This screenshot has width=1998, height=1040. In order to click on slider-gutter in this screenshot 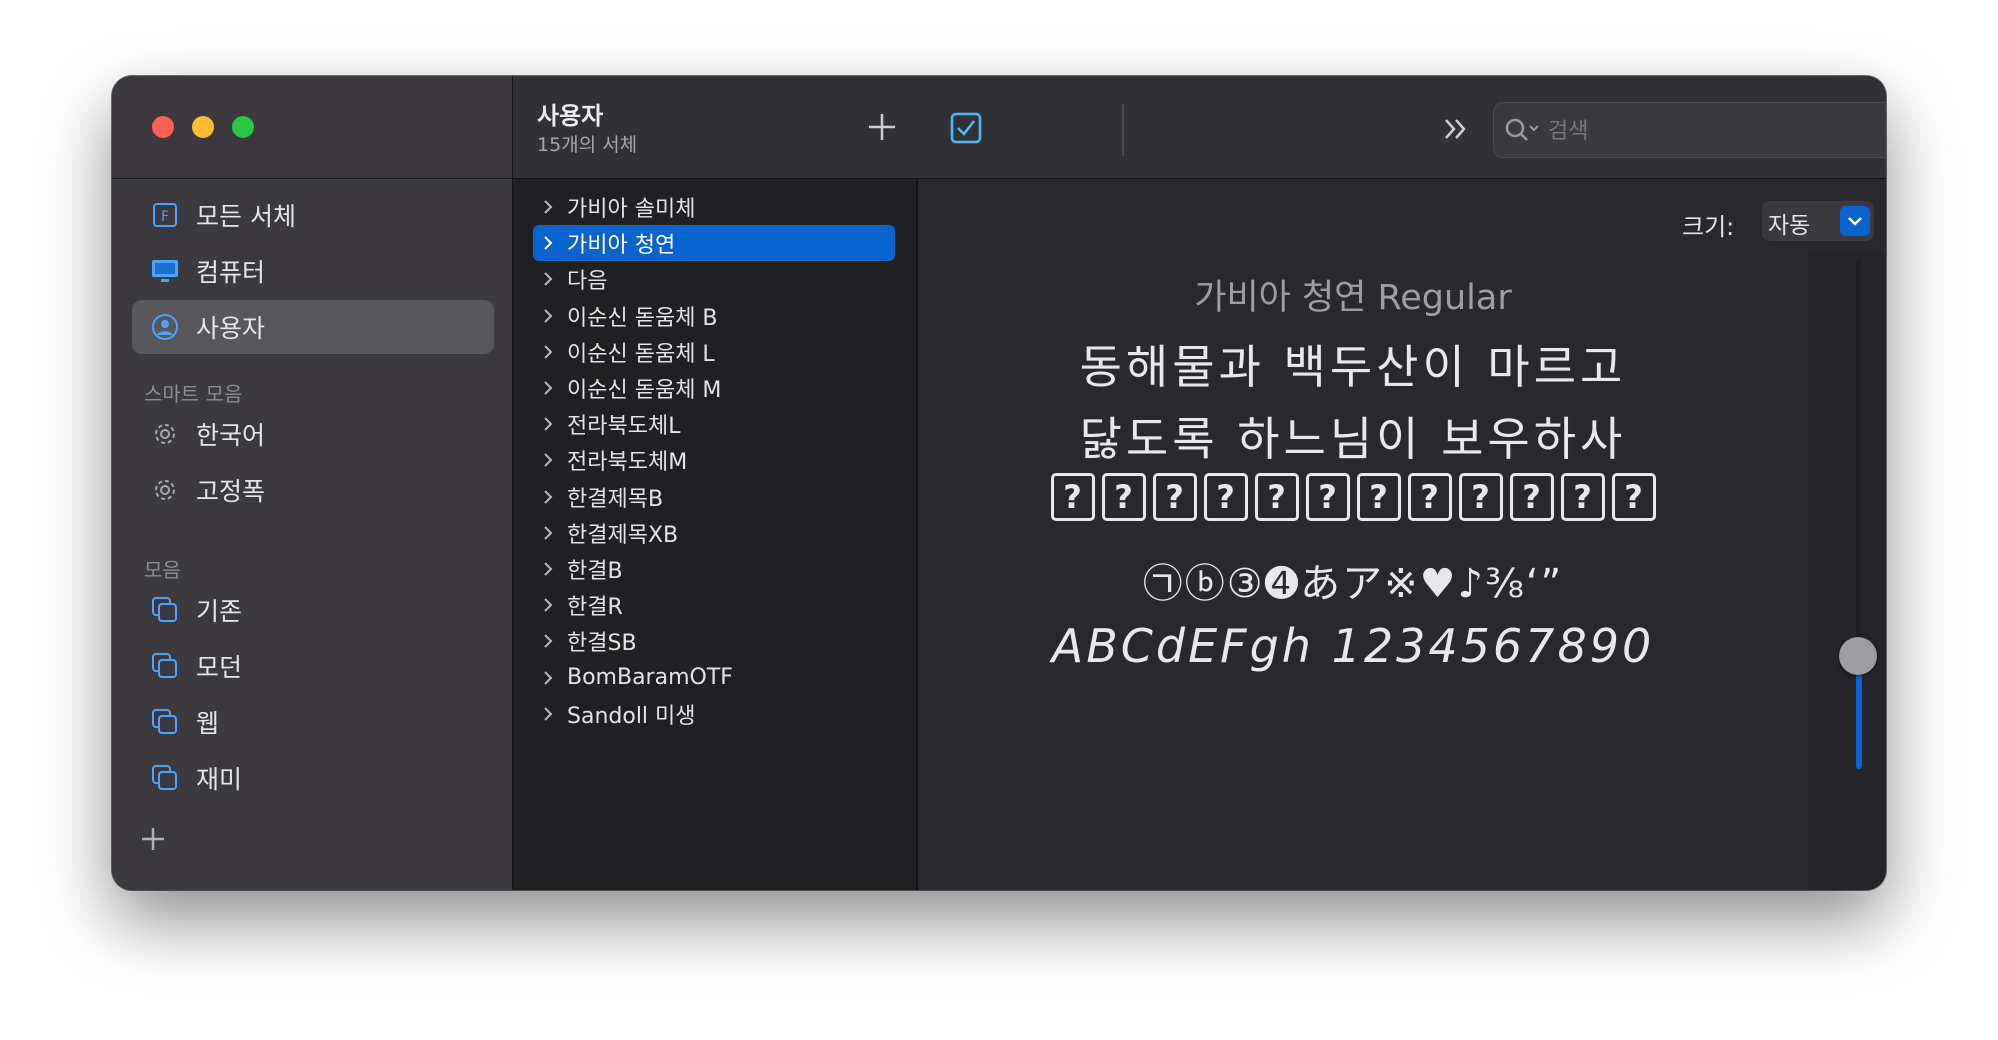, I will do `click(1847, 570)`.